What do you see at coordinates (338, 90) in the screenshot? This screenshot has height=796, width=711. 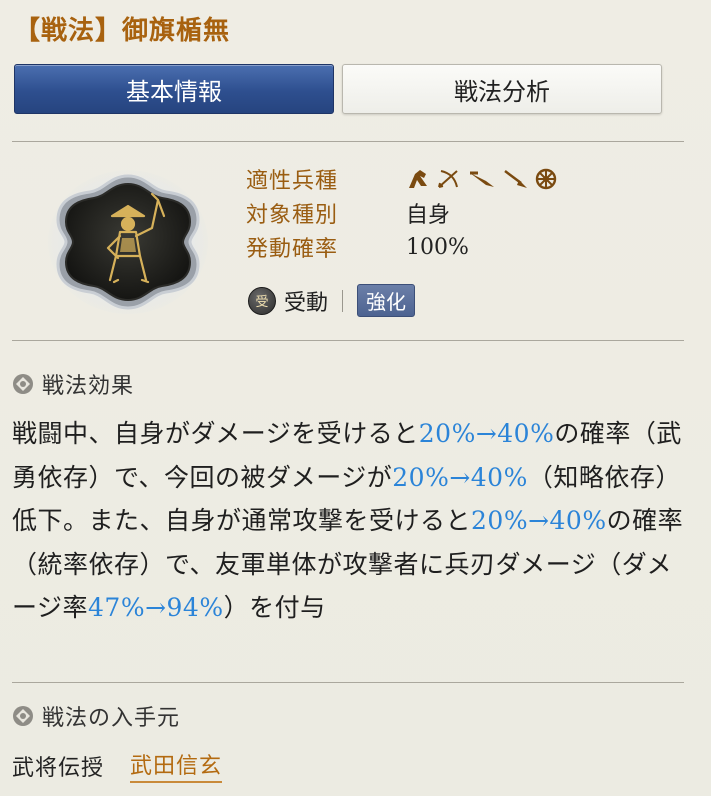 I see `tab-bar: 基本情報 戦法分析` at bounding box center [338, 90].